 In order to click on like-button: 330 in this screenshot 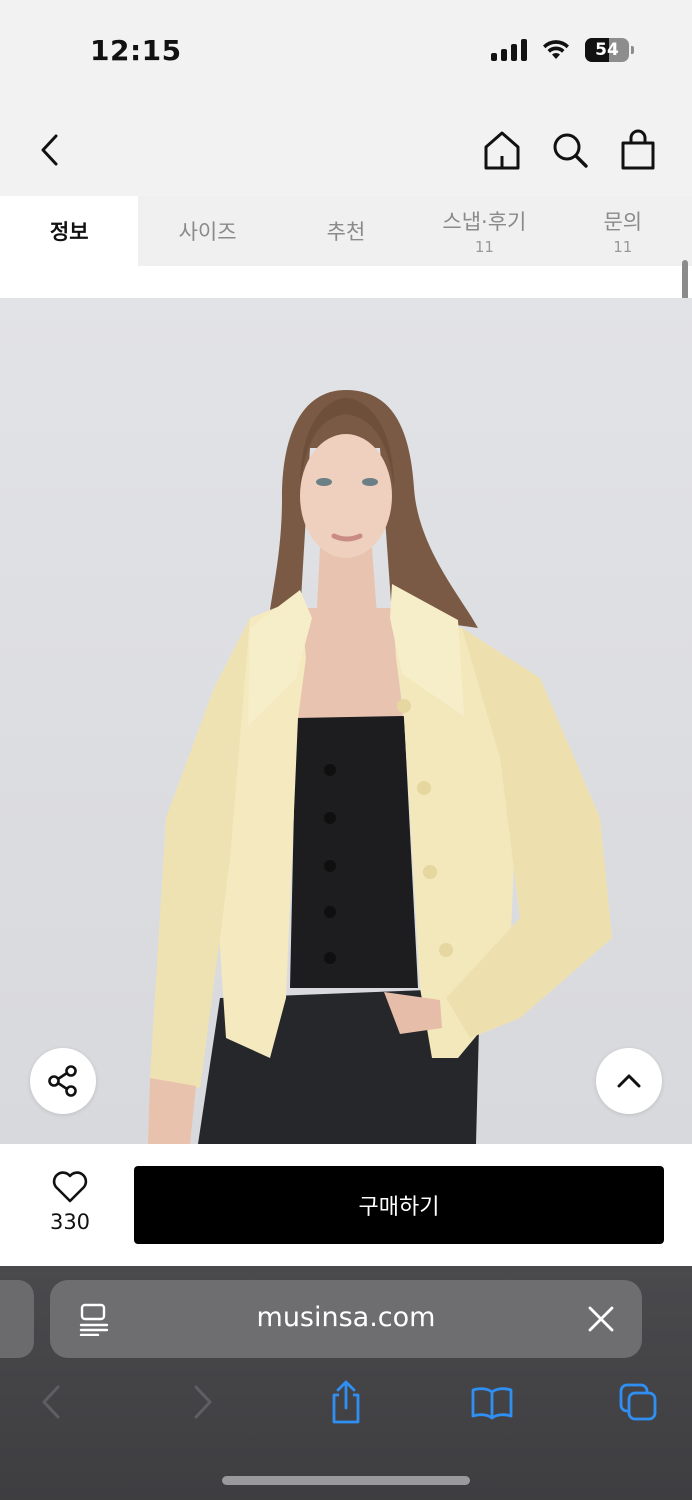, I will do `click(70, 1202)`.